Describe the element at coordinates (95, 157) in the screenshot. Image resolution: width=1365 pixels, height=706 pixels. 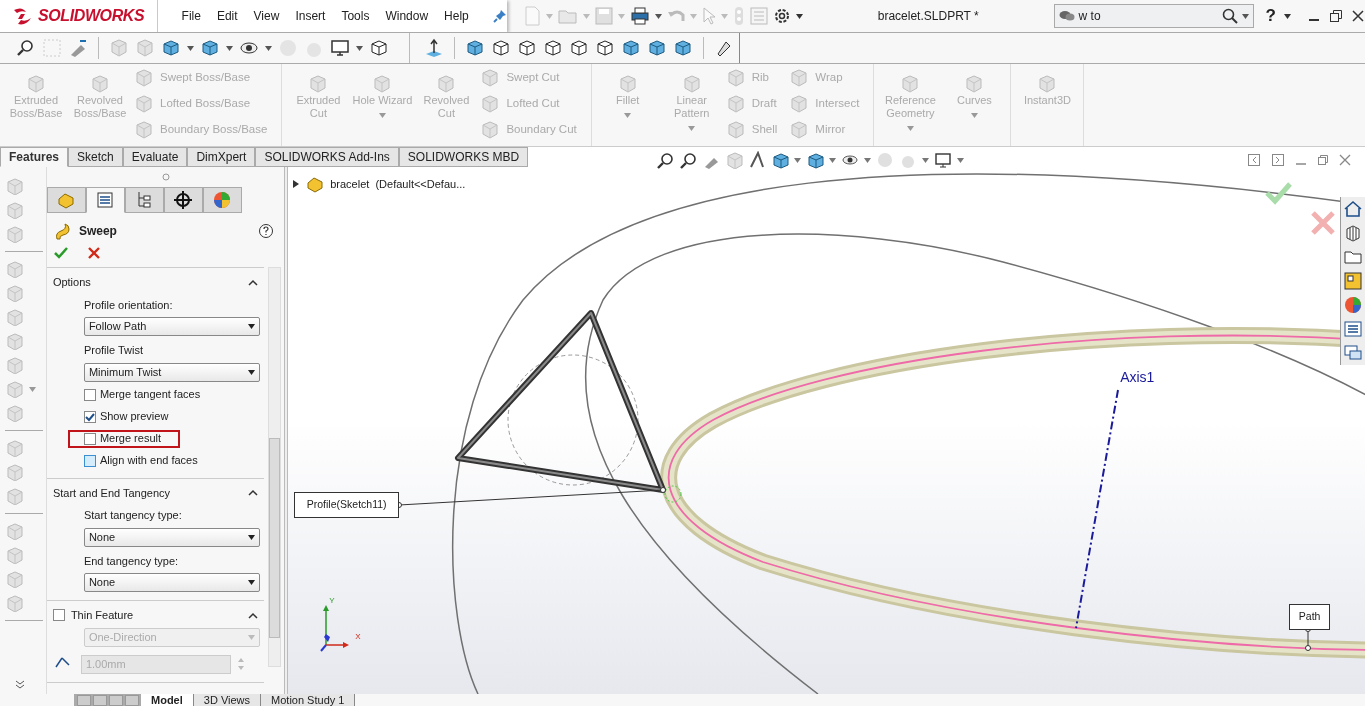
I see `command-tab: Sketch` at that location.